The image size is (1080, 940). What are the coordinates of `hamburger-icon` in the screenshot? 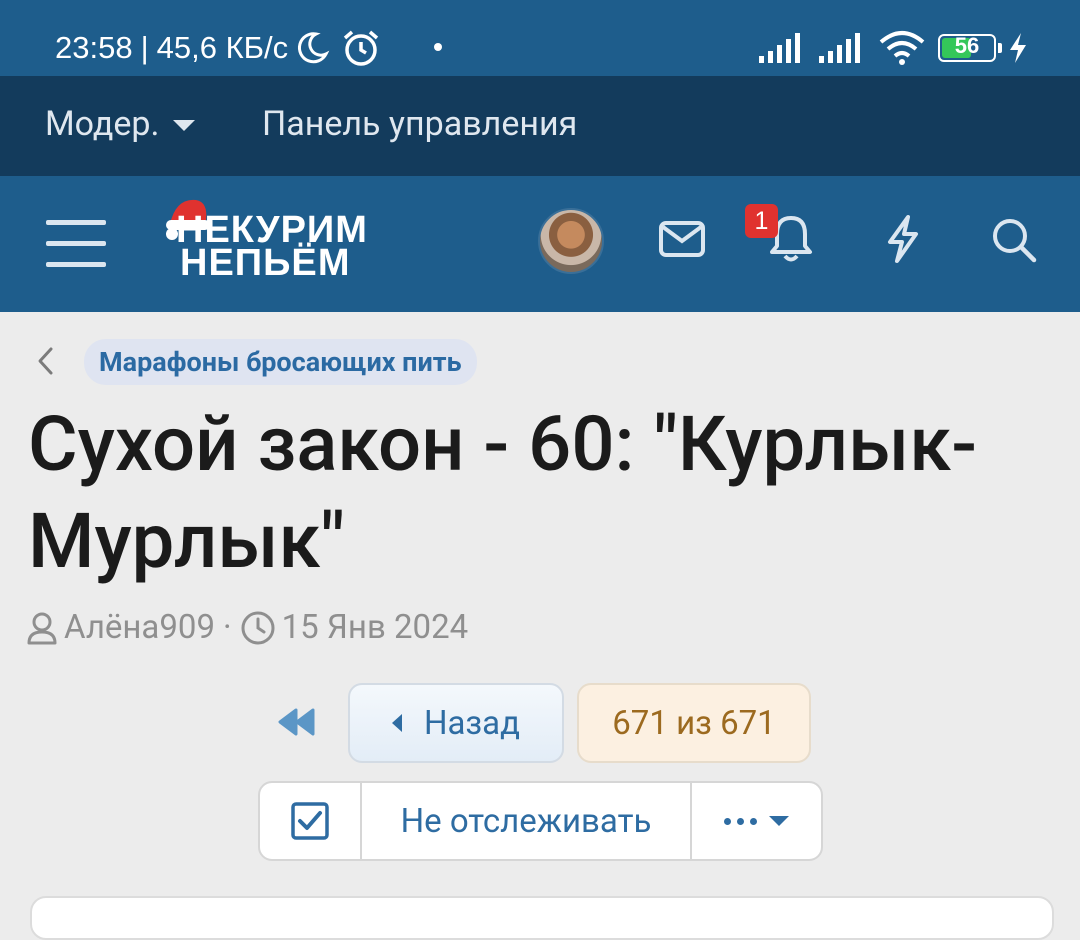 It's located at (76, 244).